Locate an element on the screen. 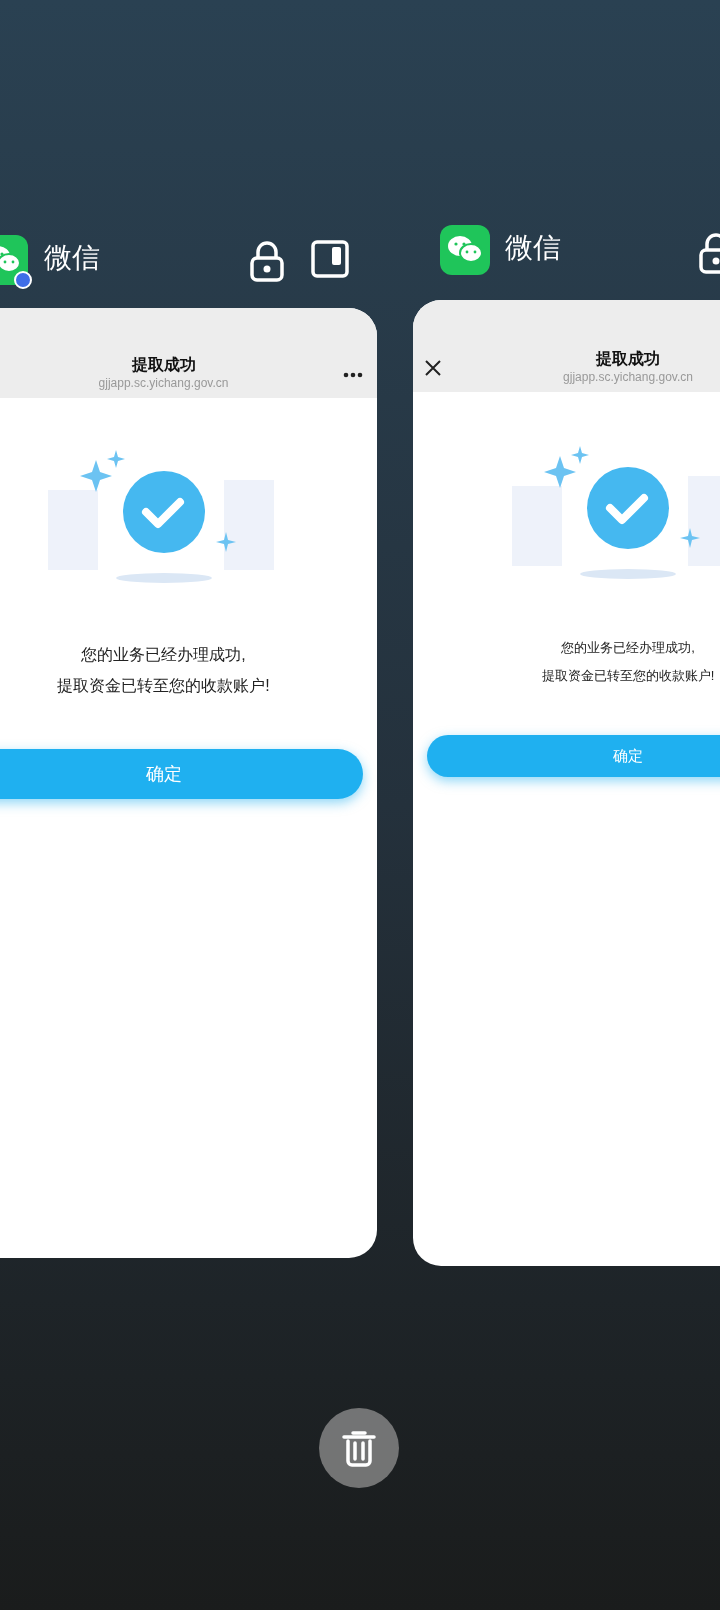 The width and height of the screenshot is (720, 1610). trash-icon is located at coordinates (359, 1448).